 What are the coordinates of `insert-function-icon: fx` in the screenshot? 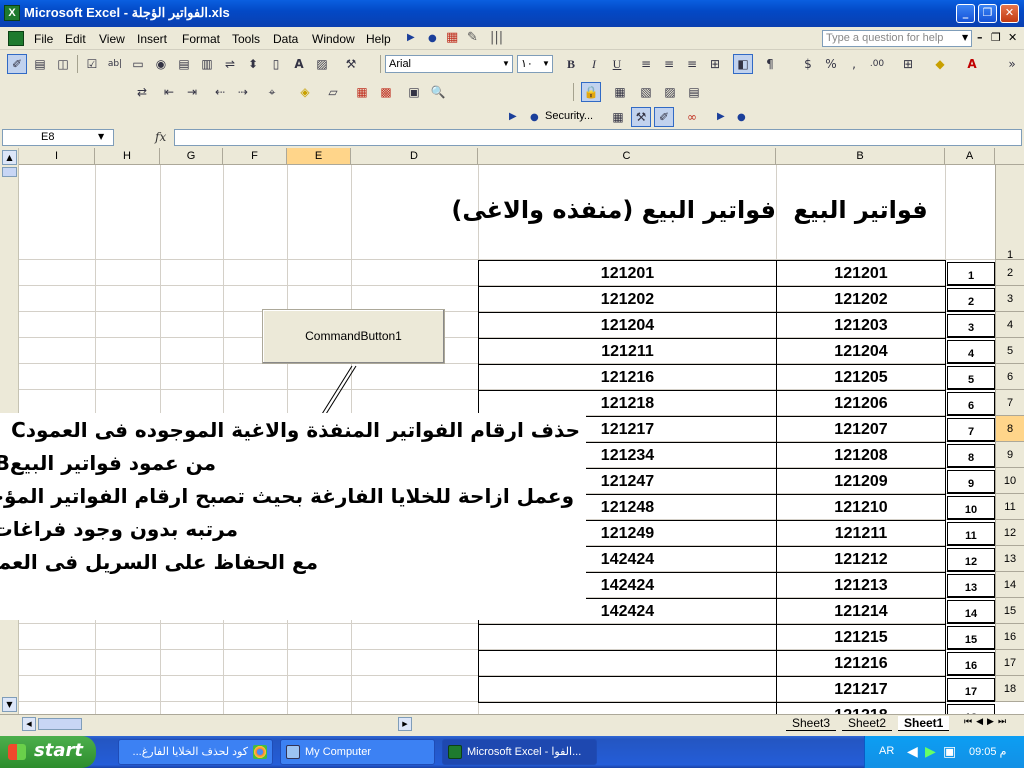 It's located at (160, 137).